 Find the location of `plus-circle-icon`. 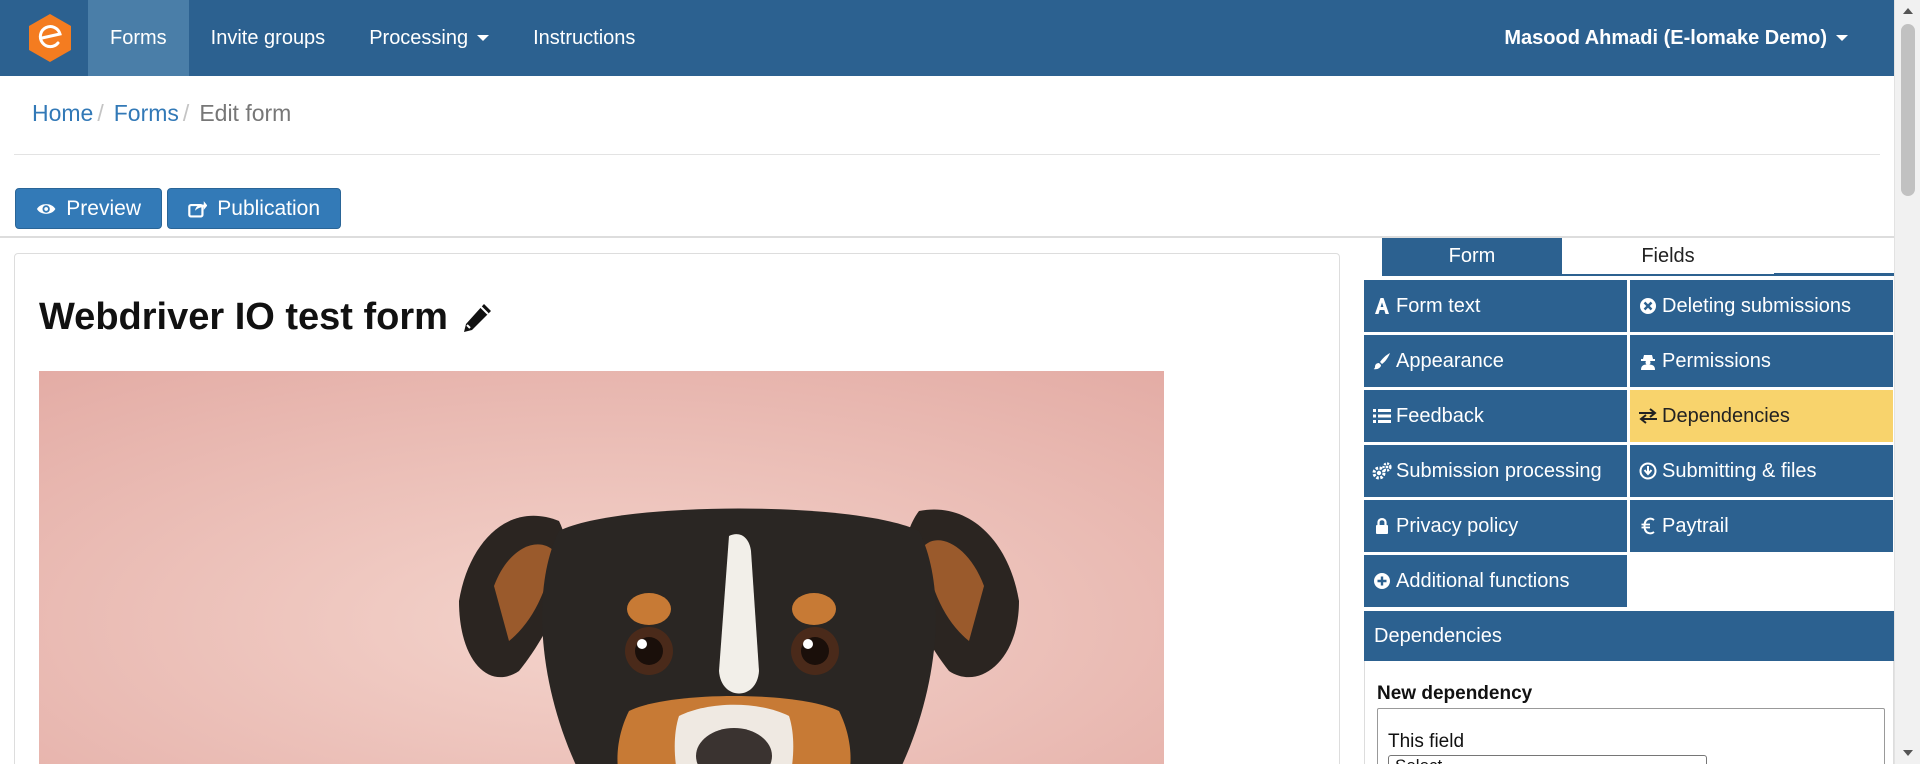

plus-circle-icon is located at coordinates (1382, 581).